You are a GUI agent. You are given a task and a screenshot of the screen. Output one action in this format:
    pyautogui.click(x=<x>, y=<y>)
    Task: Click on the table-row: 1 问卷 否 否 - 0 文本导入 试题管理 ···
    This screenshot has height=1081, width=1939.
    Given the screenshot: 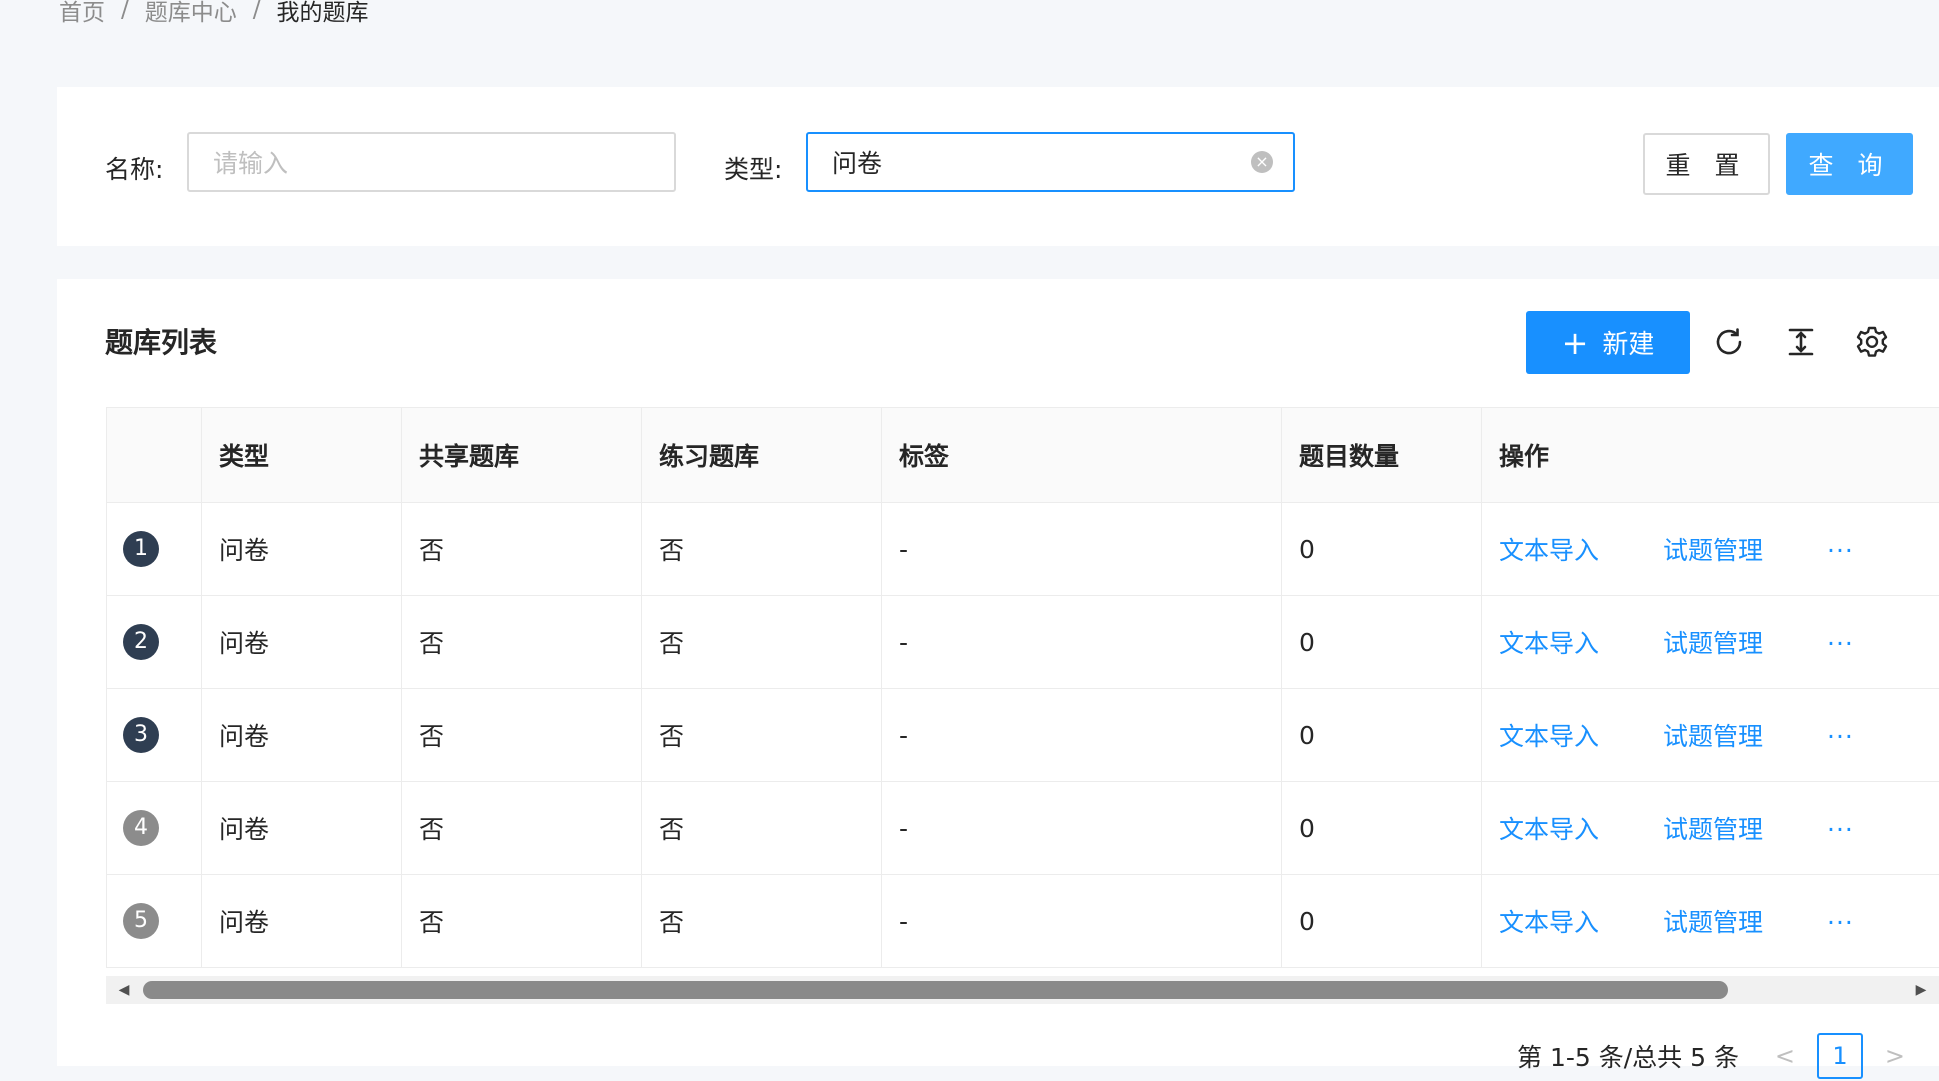 What is the action you would take?
    pyautogui.click(x=1023, y=549)
    